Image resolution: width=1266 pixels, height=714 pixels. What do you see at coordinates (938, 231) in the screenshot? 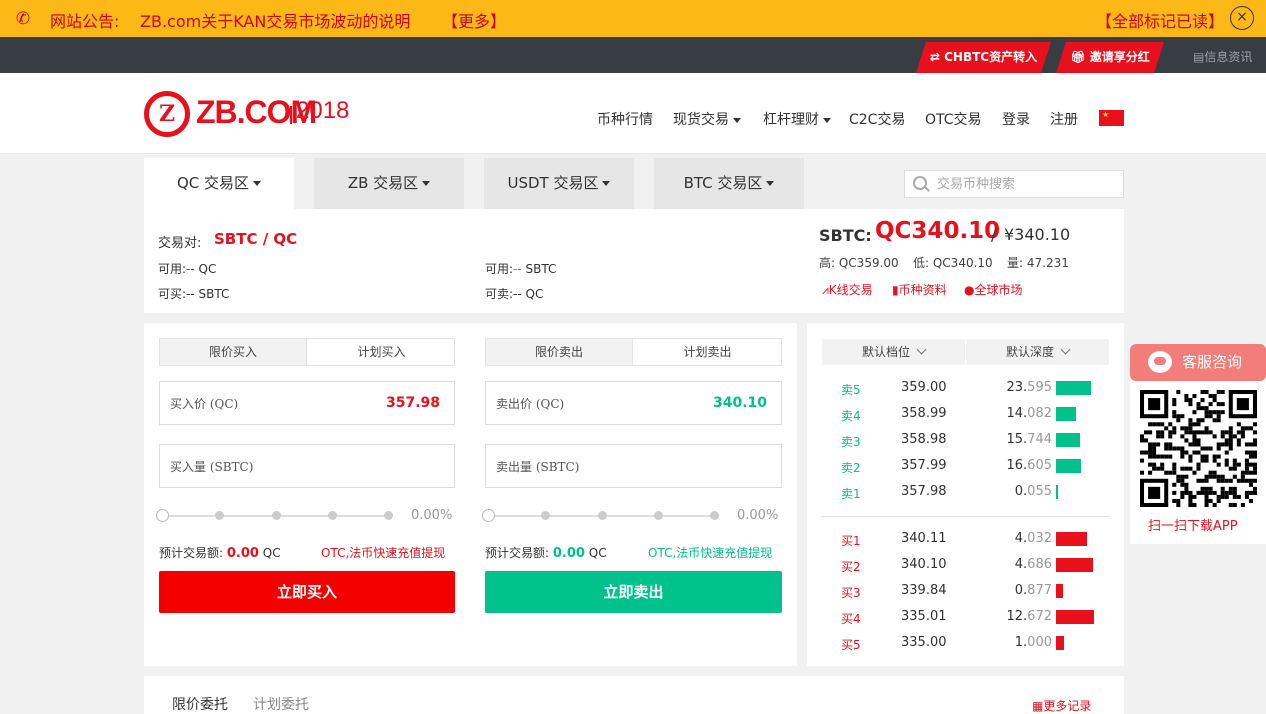
I see `ticker-last-price: QC340.10` at bounding box center [938, 231].